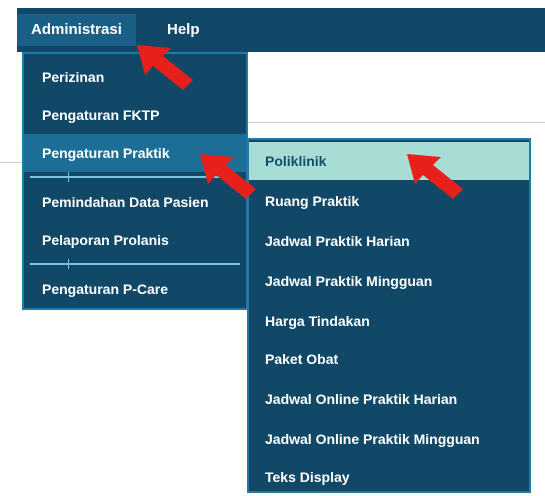 This screenshot has height=496, width=545. I want to click on submenu-item-harga-tindakan: Harga Tindakan, so click(389, 321).